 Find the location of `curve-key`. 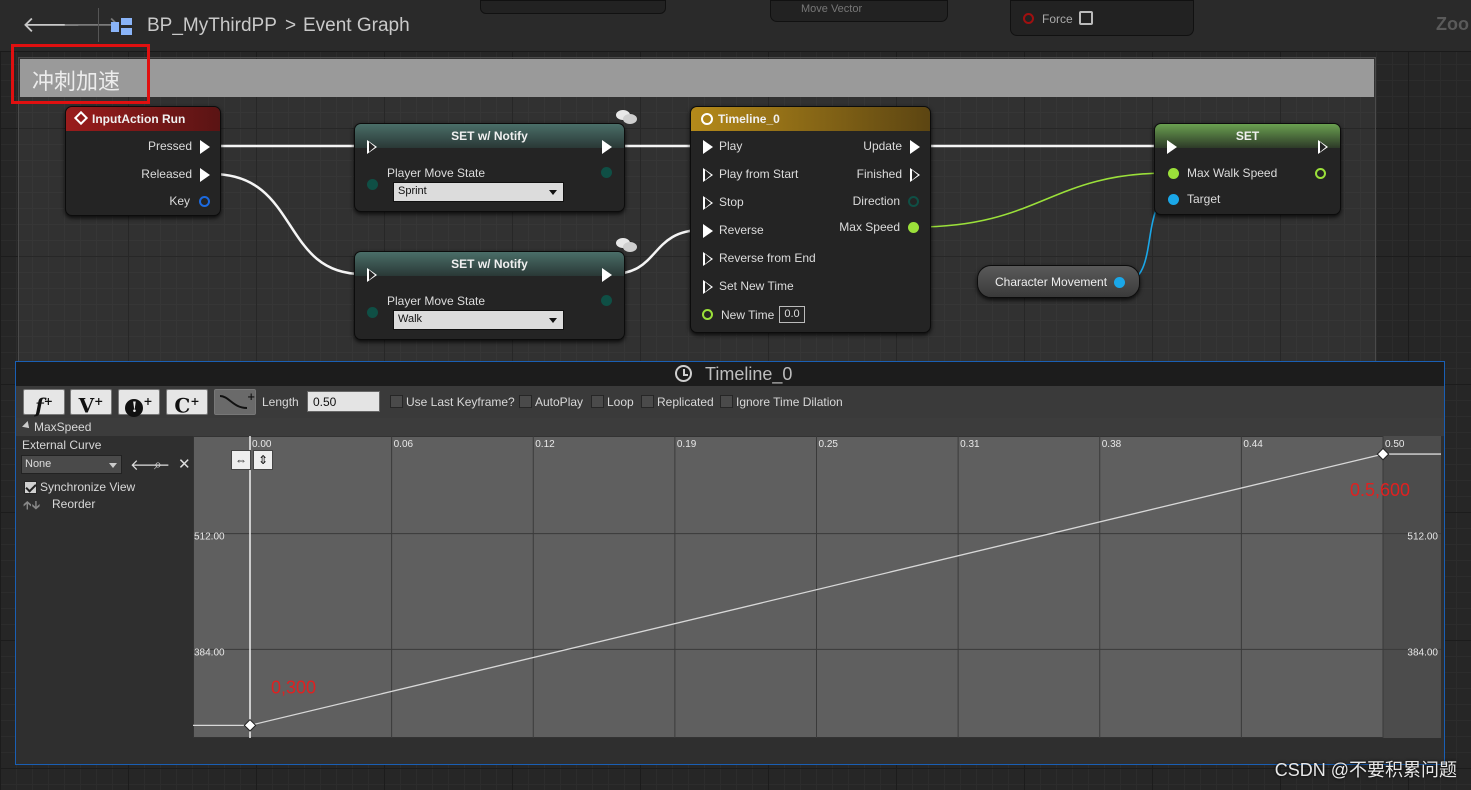

curve-key is located at coordinates (250, 725).